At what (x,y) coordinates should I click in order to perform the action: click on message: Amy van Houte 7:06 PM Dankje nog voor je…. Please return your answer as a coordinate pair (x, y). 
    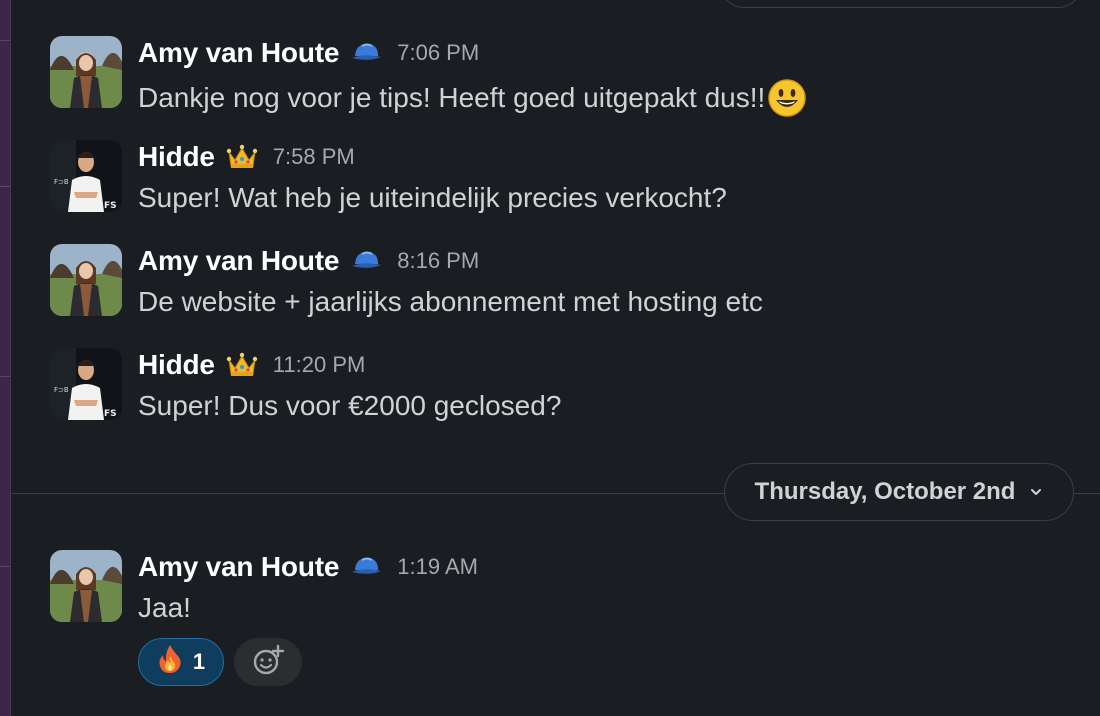
    Looking at the image, I should click on (570, 77).